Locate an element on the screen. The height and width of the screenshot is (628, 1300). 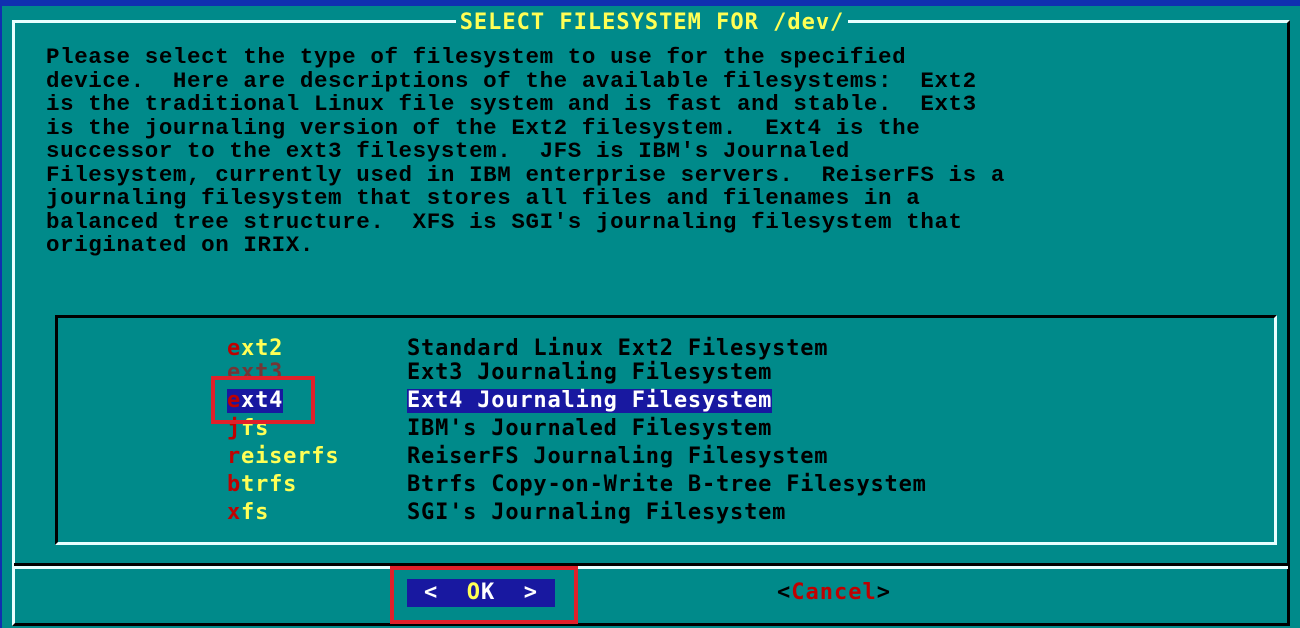
annotation-highlight-ok is located at coordinates (484, 595).